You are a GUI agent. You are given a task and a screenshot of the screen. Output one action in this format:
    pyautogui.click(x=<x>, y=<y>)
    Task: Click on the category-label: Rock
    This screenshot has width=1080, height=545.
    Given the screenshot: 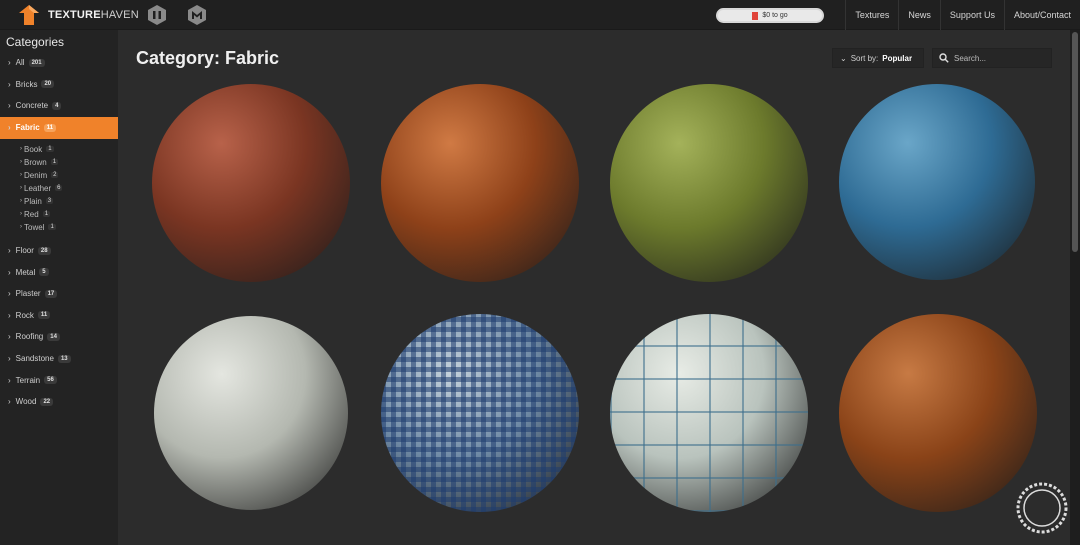 What is the action you would take?
    pyautogui.click(x=24, y=315)
    